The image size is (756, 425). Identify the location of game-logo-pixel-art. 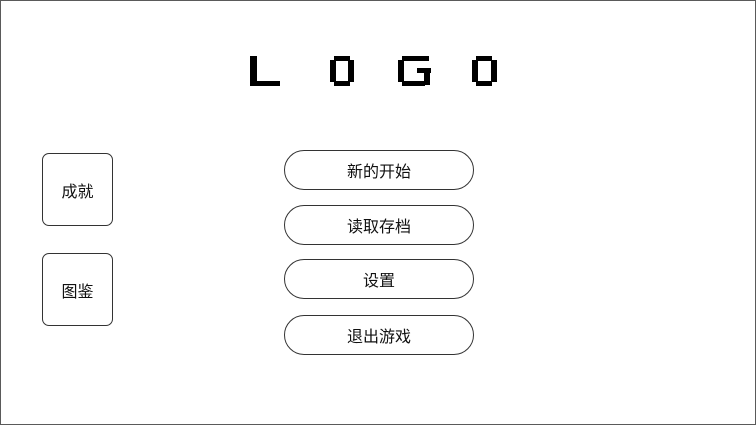
(373, 71).